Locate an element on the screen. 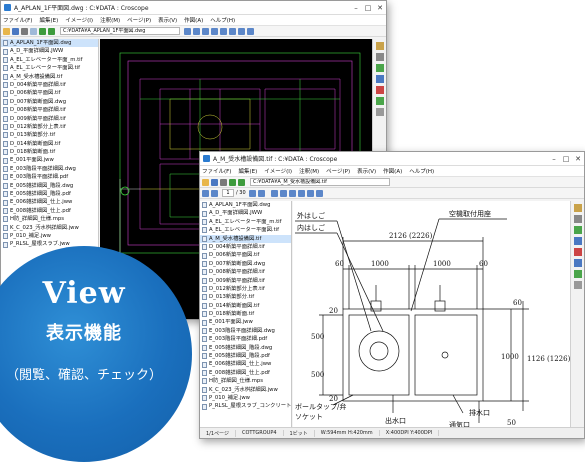 The image size is (585, 462). file-list-item: D_018新築断面.tif is located at coordinates (49, 152).